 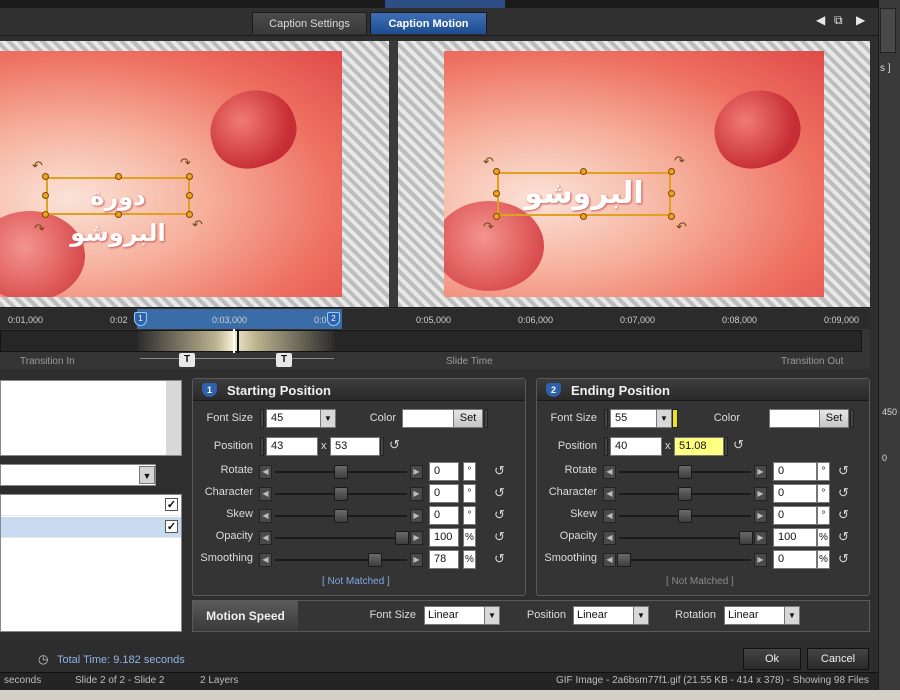 What do you see at coordinates (772, 659) in the screenshot?
I see `ok-button: Ok` at bounding box center [772, 659].